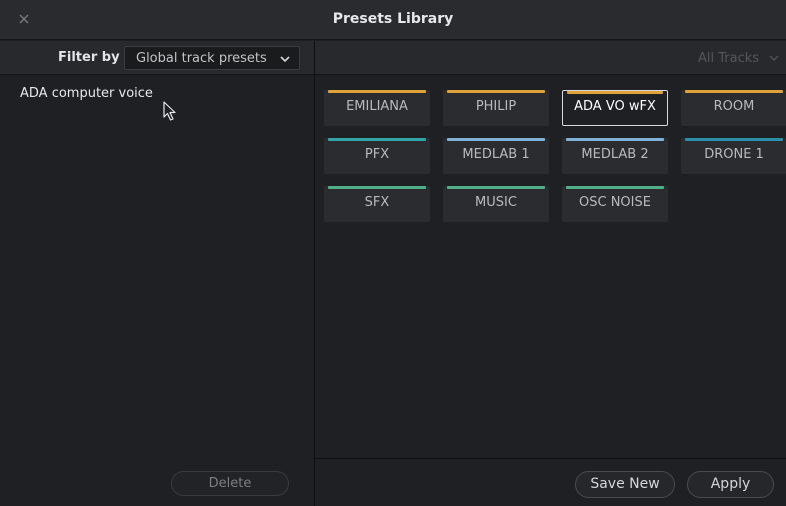 The image size is (786, 506). I want to click on preset-label: ROOM, so click(734, 106).